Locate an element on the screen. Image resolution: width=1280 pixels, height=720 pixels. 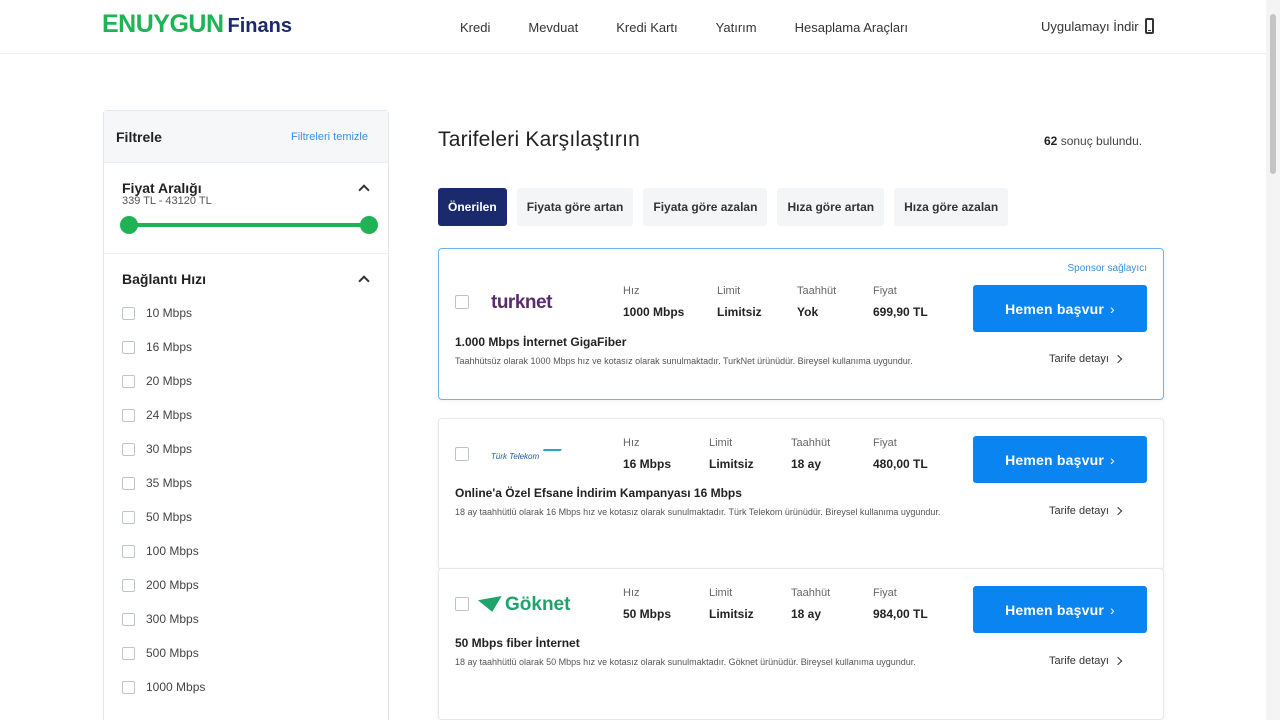
sort-tab-recommended: Önerilen is located at coordinates (472, 207).